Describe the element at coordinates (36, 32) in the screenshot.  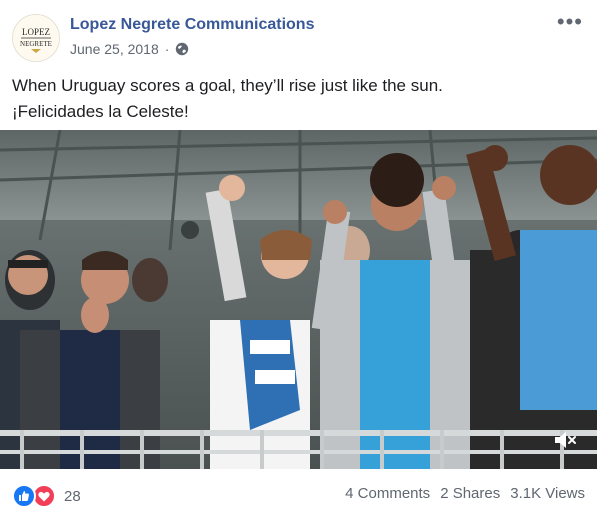
I see `svg-text: LOPEZ` at that location.